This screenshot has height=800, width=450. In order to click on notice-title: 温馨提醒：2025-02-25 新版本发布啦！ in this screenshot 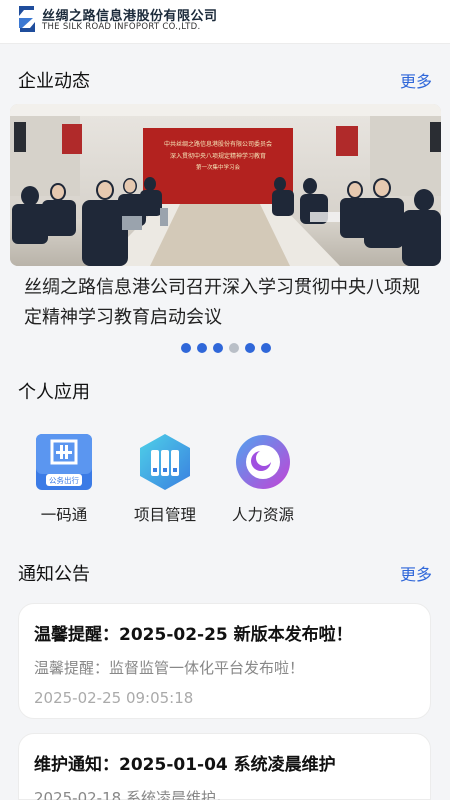, I will do `click(193, 635)`.